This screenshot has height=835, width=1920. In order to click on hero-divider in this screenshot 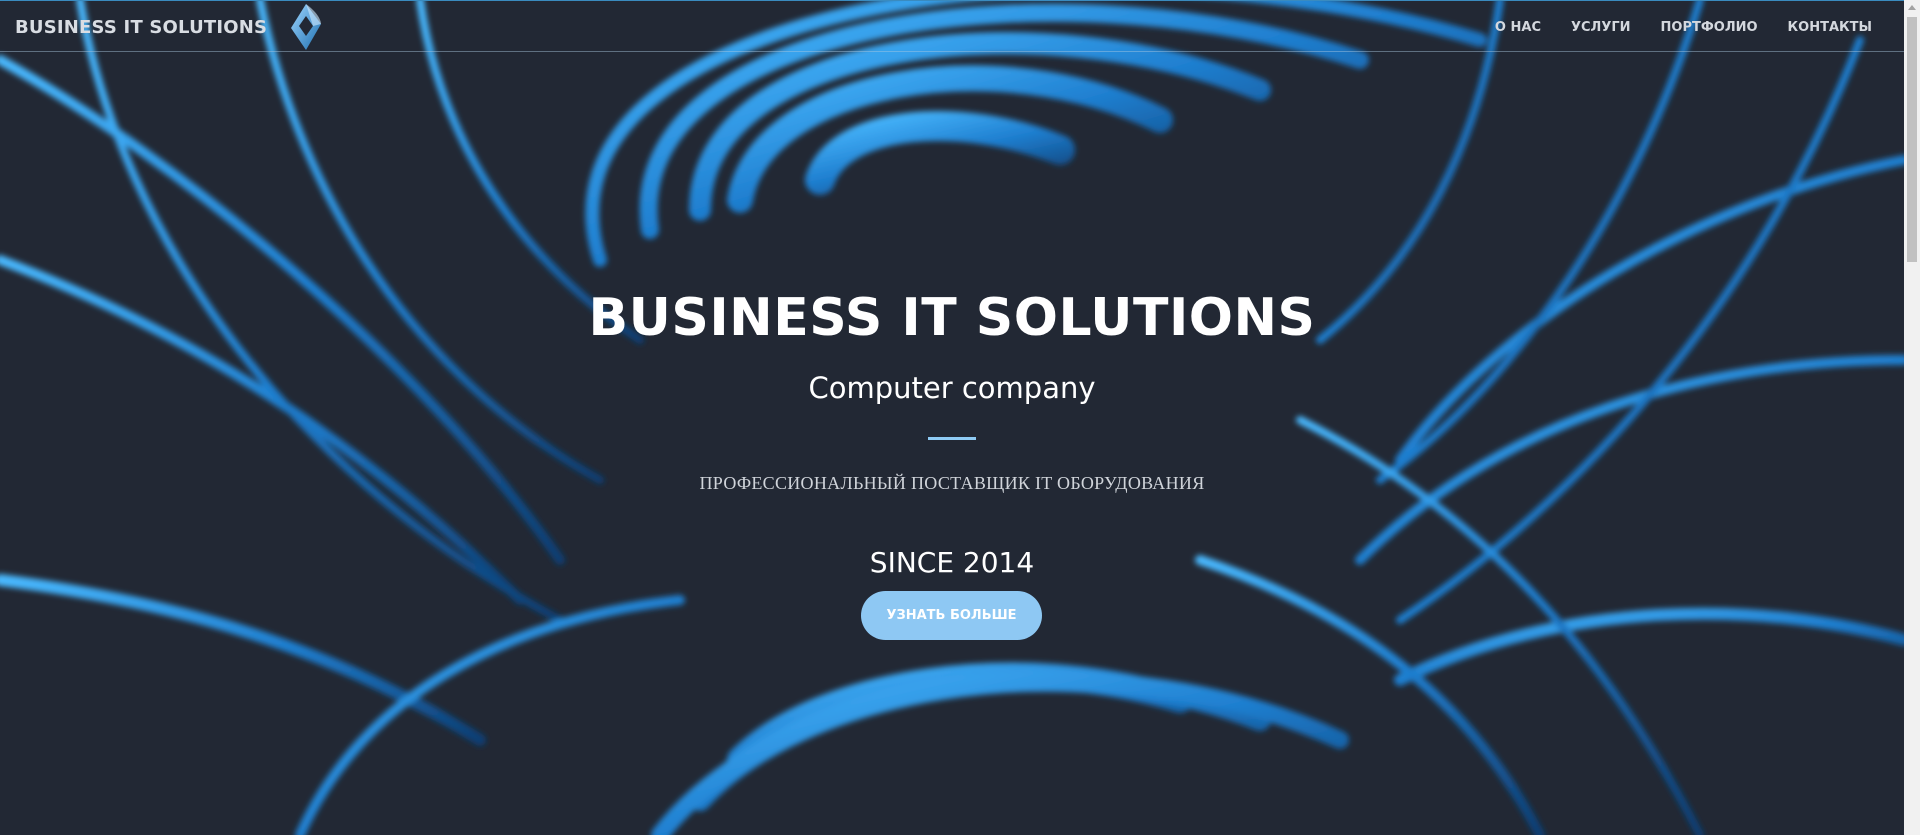, I will do `click(952, 438)`.